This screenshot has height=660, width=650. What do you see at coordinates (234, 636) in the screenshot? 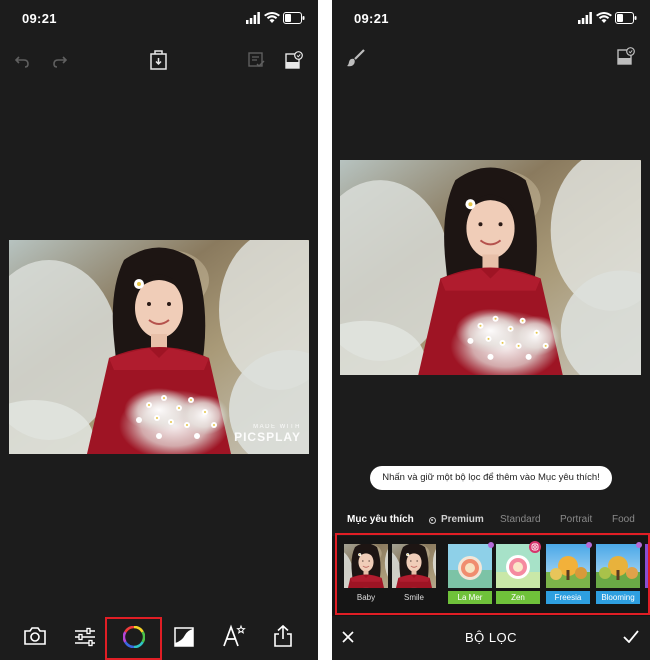
I see `text-icon` at bounding box center [234, 636].